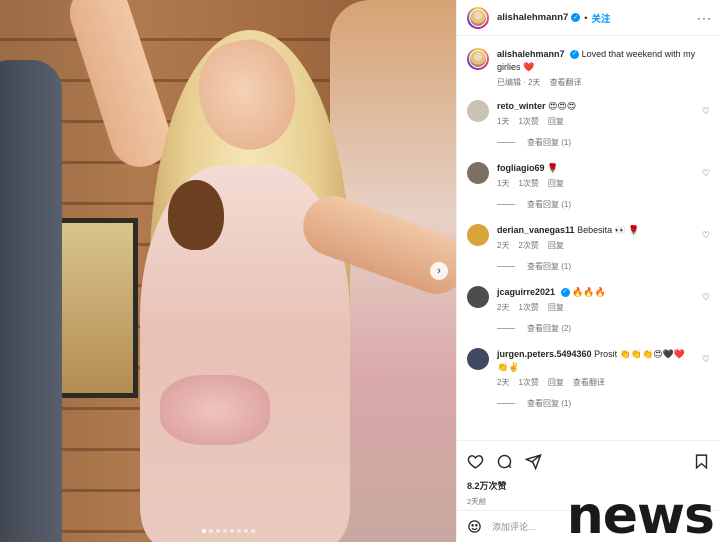 This screenshot has width=720, height=542. What do you see at coordinates (640, 514) in the screenshot?
I see `news-watermark: news` at bounding box center [640, 514].